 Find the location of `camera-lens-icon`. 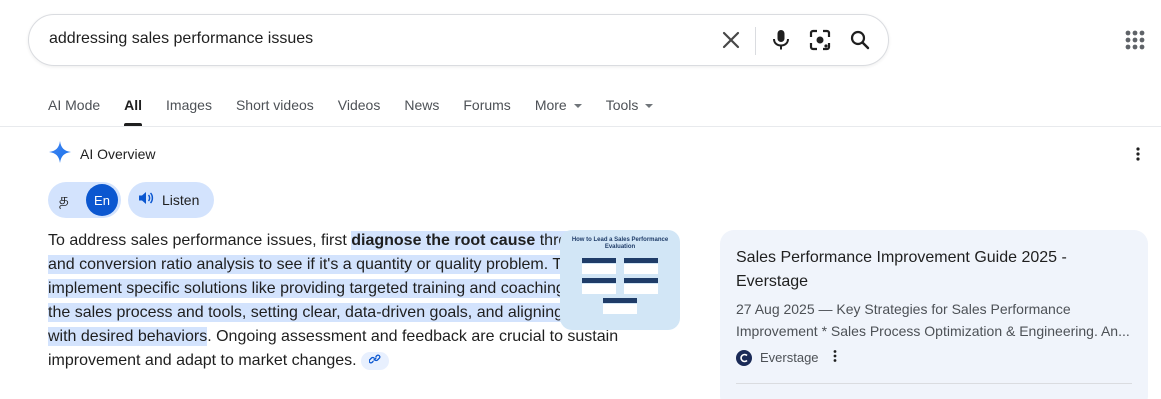

camera-lens-icon is located at coordinates (820, 40).